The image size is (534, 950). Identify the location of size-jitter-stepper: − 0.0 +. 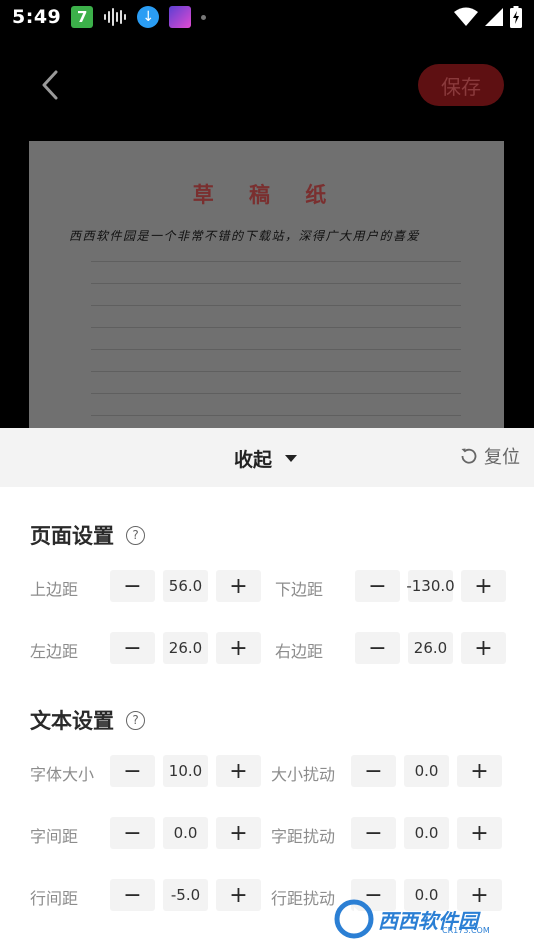
(426, 771).